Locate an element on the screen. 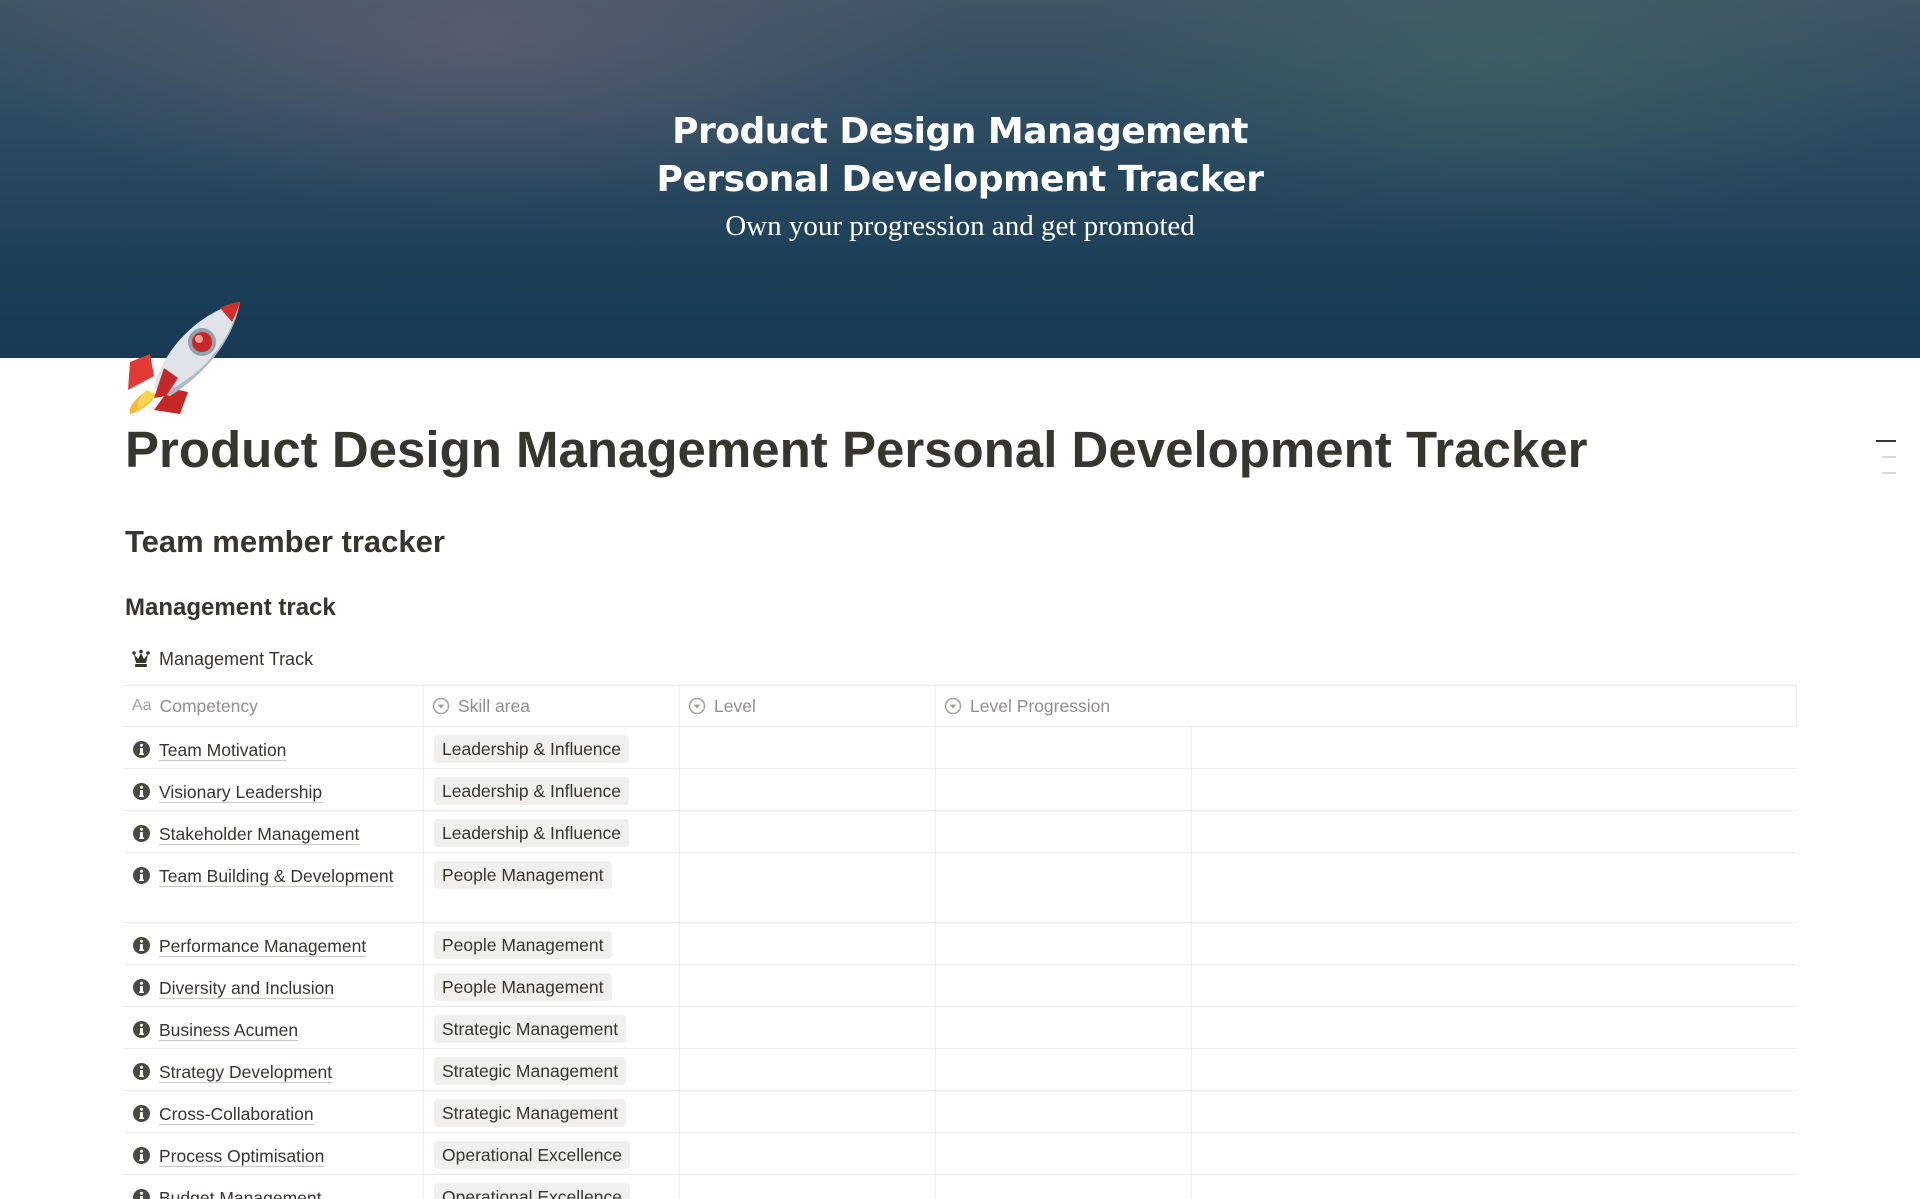 The width and height of the screenshot is (1920, 1199). cell-competency: Process Optimisation is located at coordinates (274, 1153).